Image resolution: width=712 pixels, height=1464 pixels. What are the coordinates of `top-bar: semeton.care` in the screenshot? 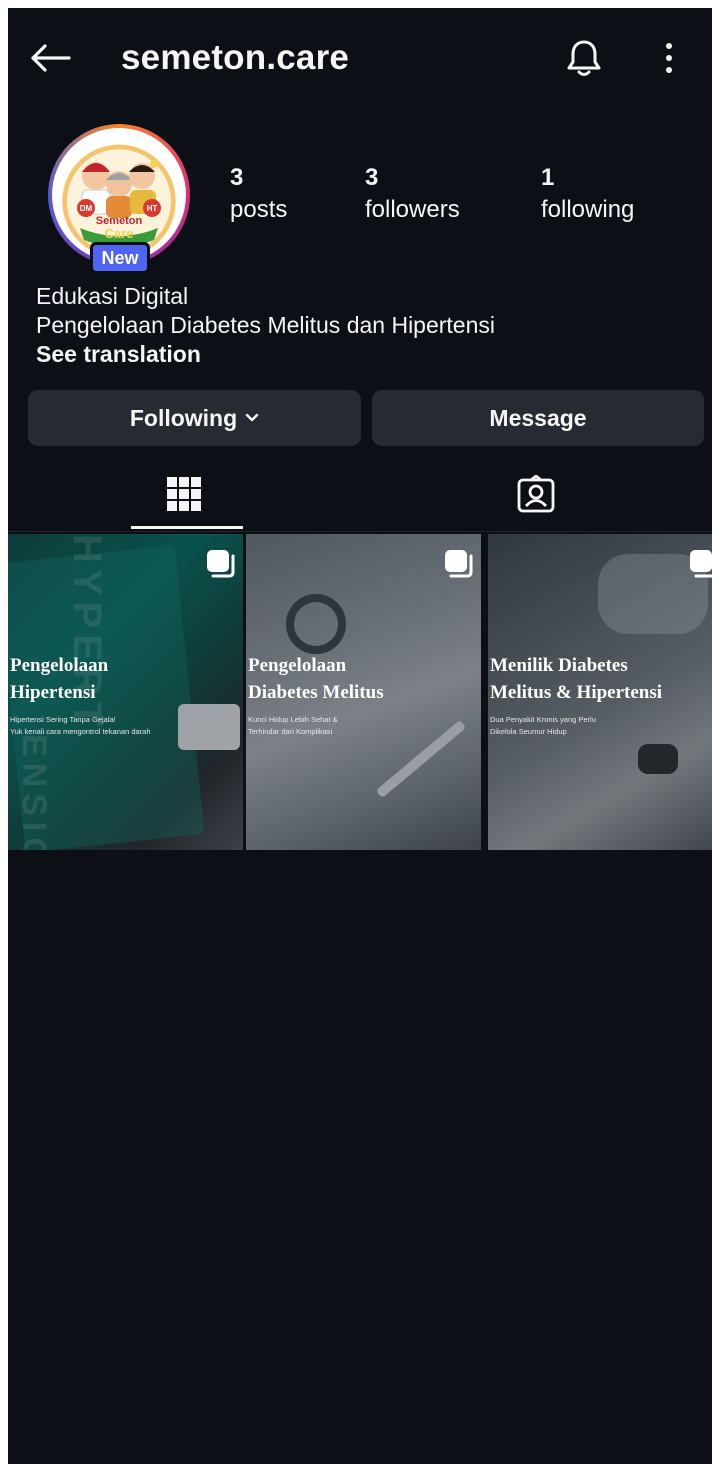 It's located at (360, 60).